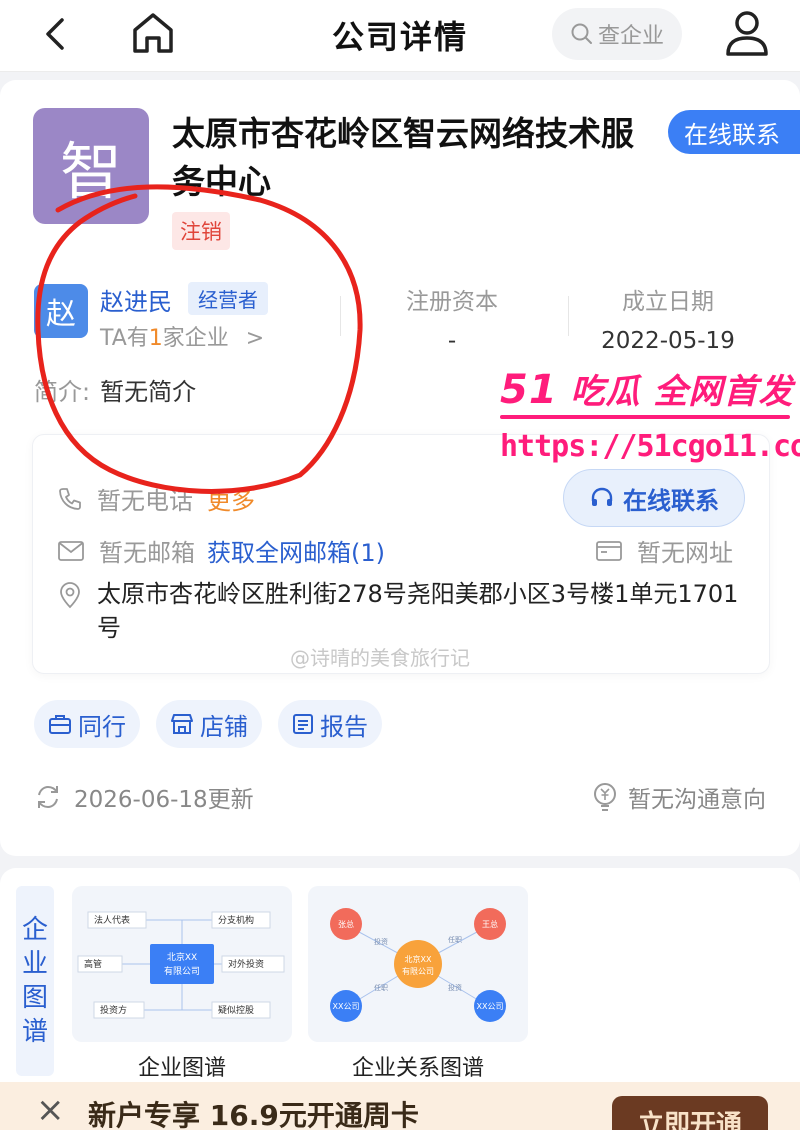 This screenshot has width=800, height=1130. I want to click on overlay-line, so click(645, 417).